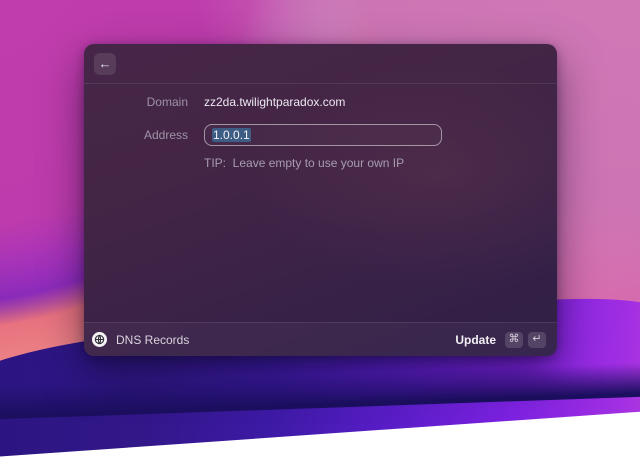  Describe the element at coordinates (320, 64) in the screenshot. I see `window-header: ←` at that location.